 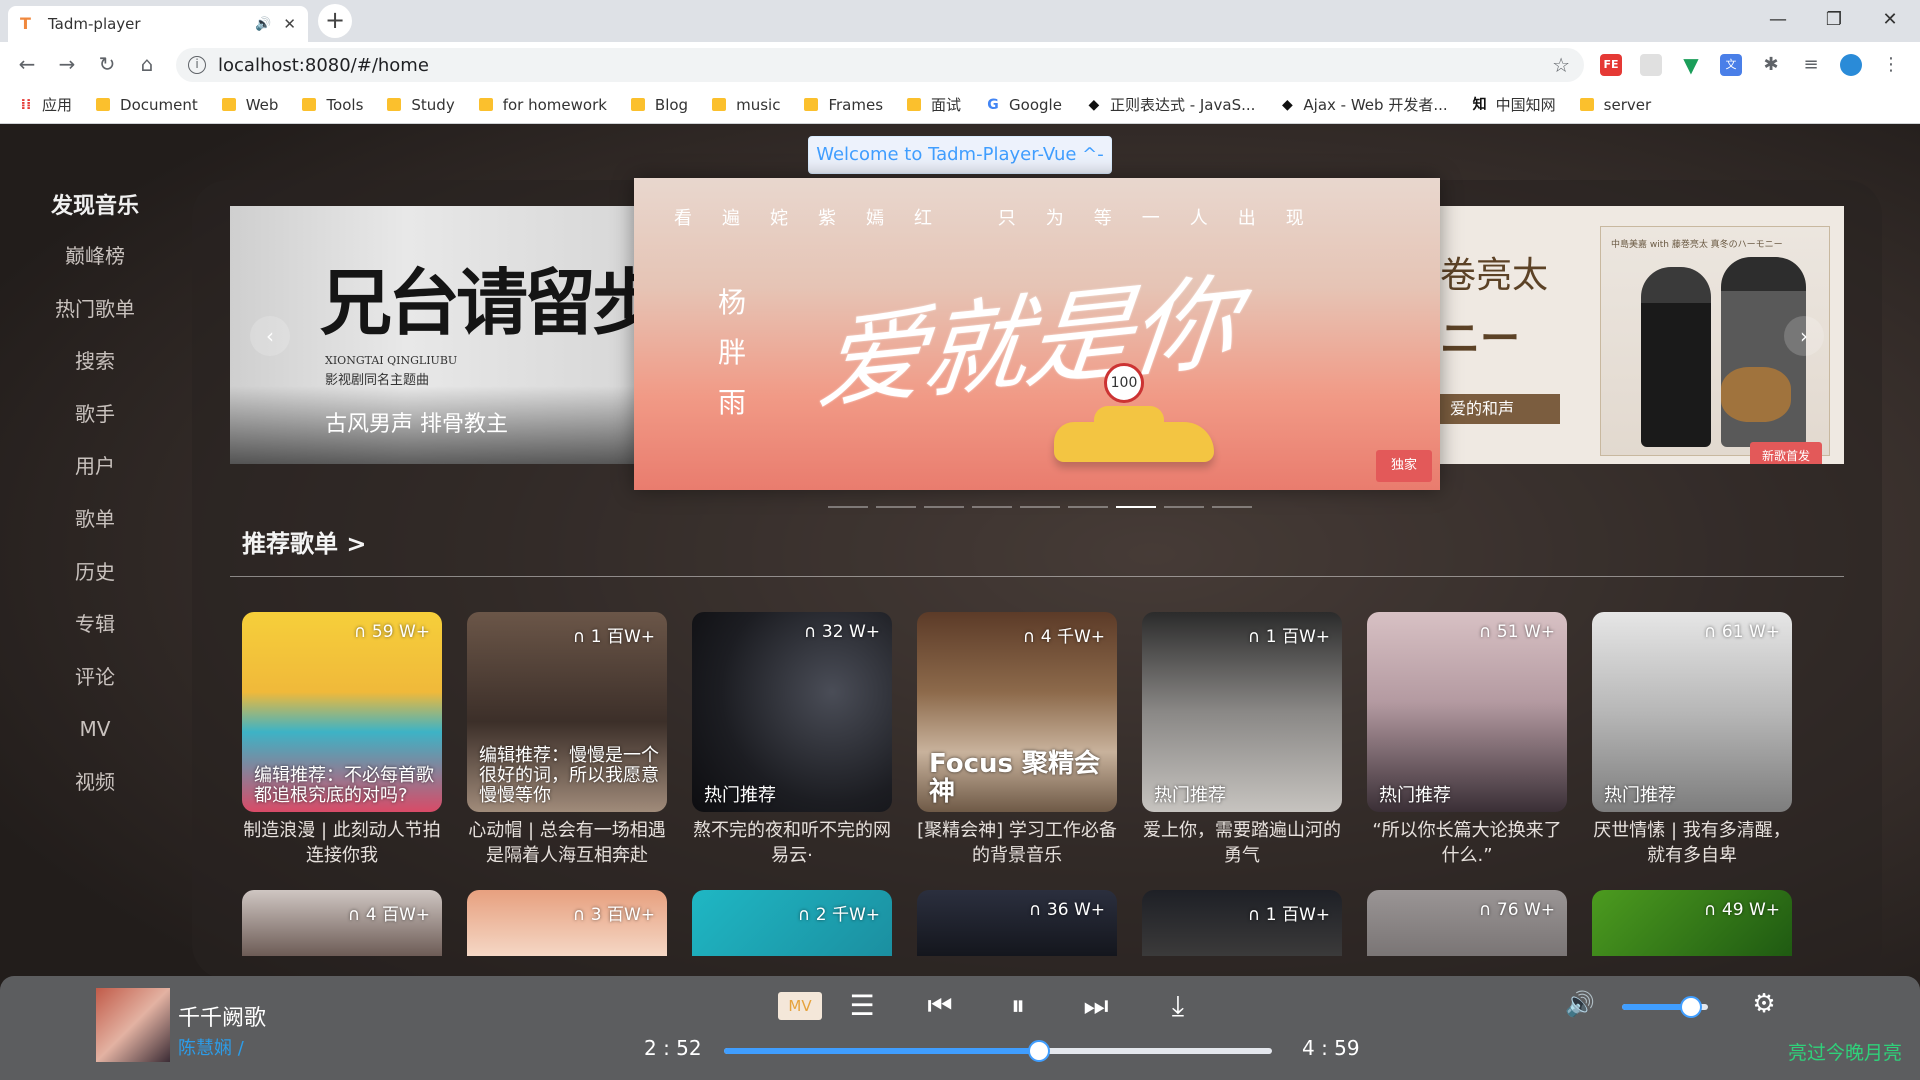 What do you see at coordinates (882, 1051) in the screenshot?
I see `progress-fill` at bounding box center [882, 1051].